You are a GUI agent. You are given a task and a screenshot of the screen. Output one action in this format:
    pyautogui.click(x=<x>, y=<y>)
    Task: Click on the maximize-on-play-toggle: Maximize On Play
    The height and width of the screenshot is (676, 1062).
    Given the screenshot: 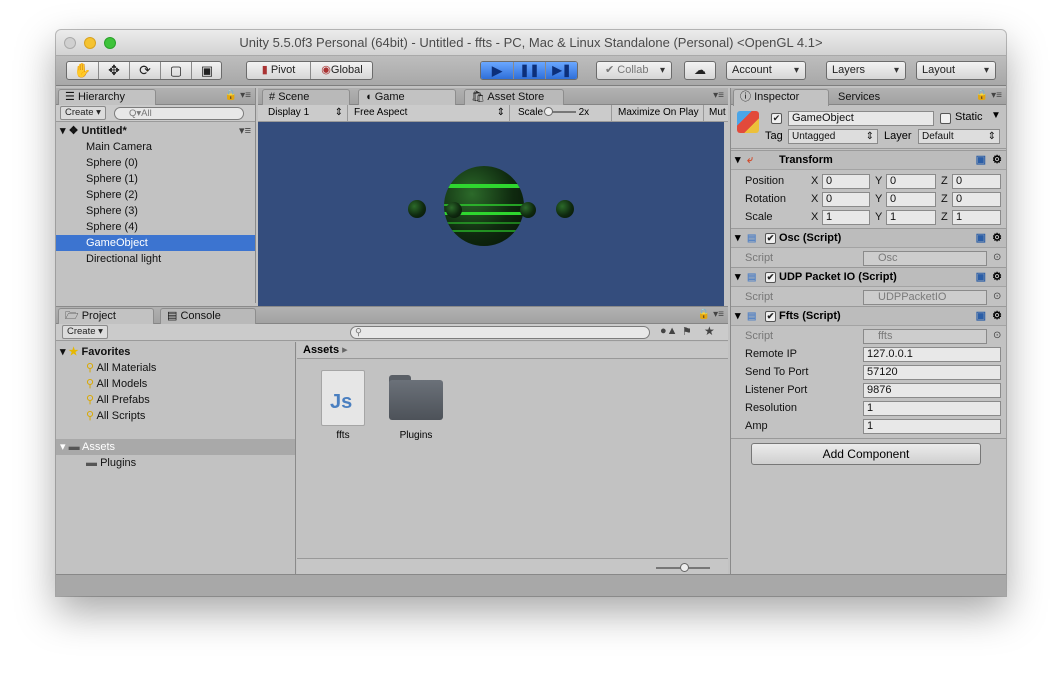 What is the action you would take?
    pyautogui.click(x=659, y=113)
    